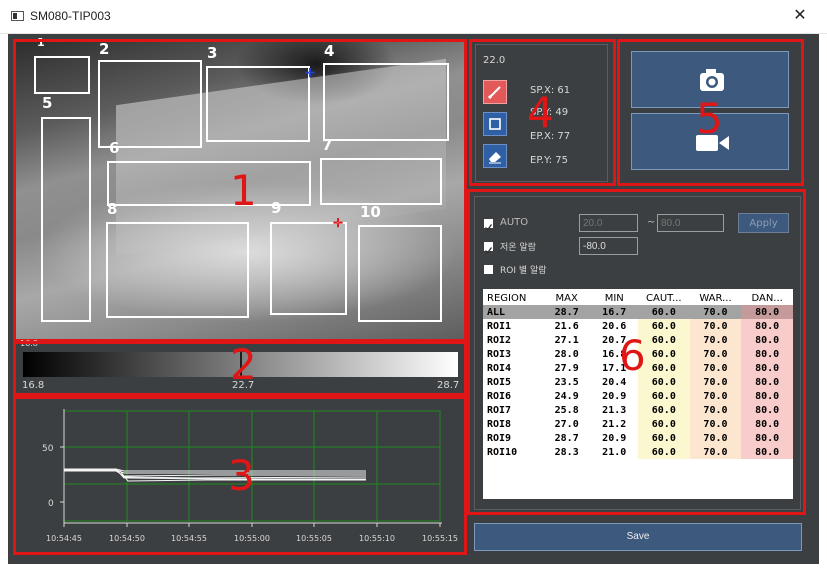 This screenshot has width=827, height=572. I want to click on annotation-number-1: 1, so click(243, 190).